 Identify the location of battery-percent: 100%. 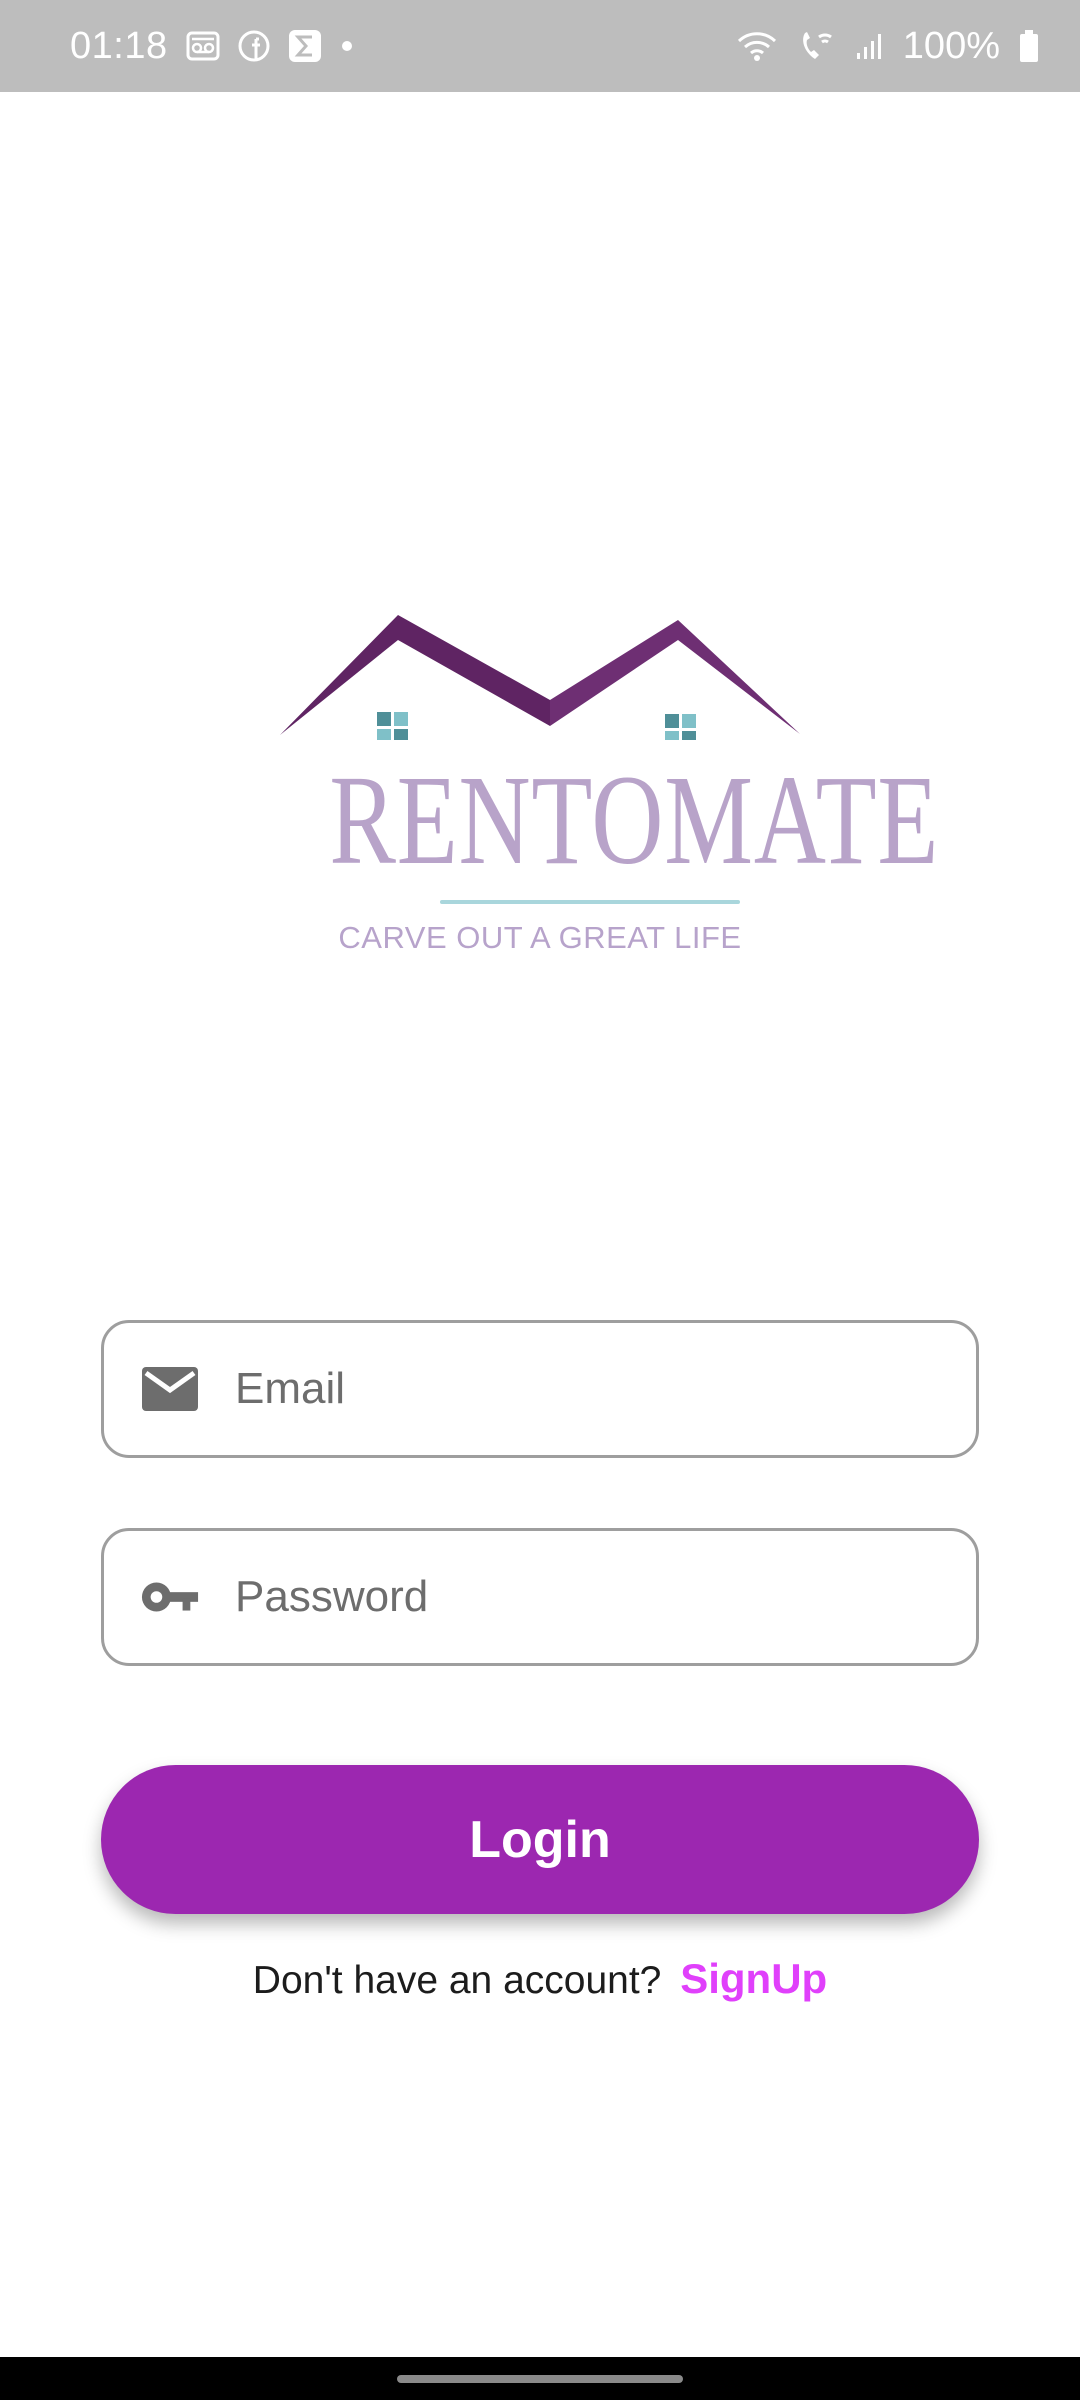
(951, 45).